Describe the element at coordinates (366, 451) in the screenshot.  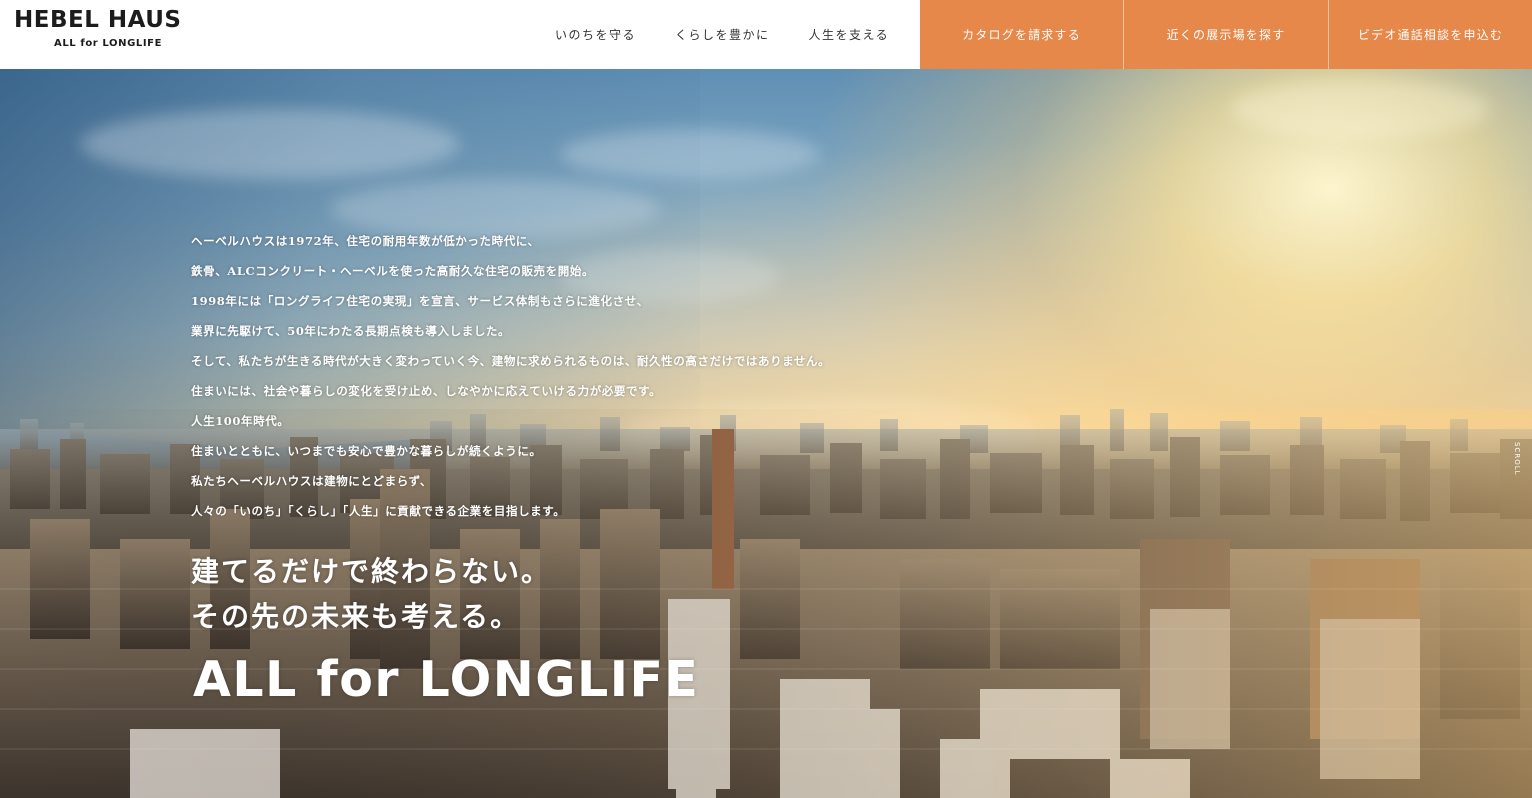
I see `intro-line: 住まいとともに、いつまでも安心で豊かな暮らしが続くように。` at that location.